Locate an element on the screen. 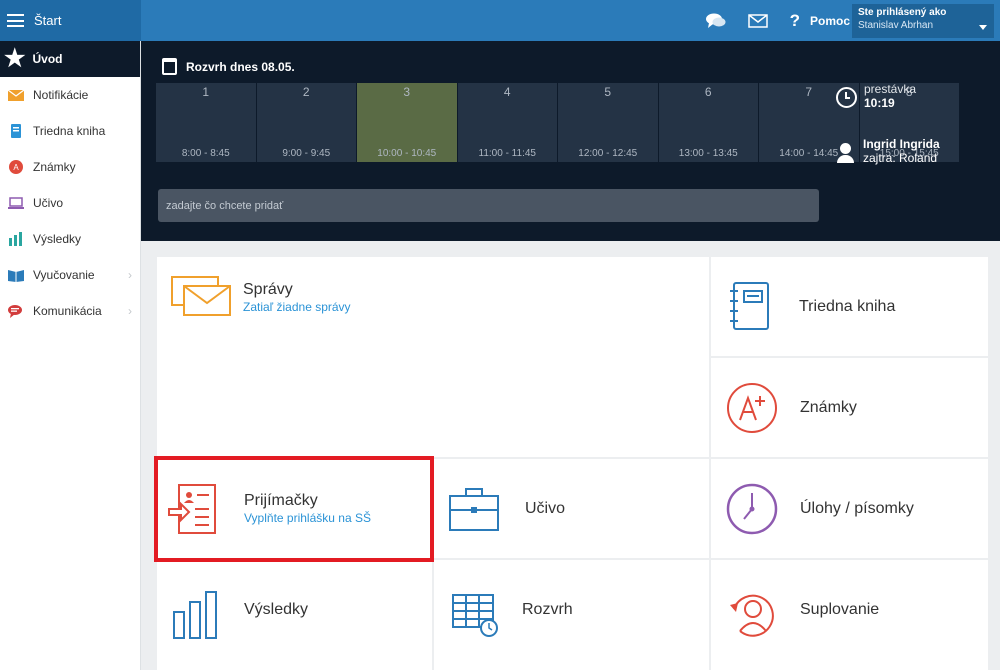  timetable-icon is located at coordinates (475, 615).